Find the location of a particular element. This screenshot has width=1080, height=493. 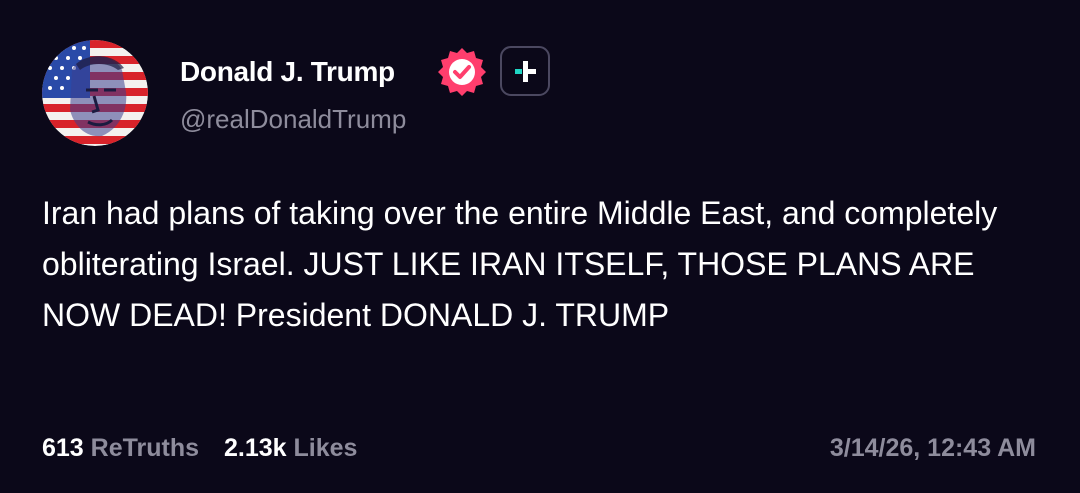

avatar is located at coordinates (95, 93).